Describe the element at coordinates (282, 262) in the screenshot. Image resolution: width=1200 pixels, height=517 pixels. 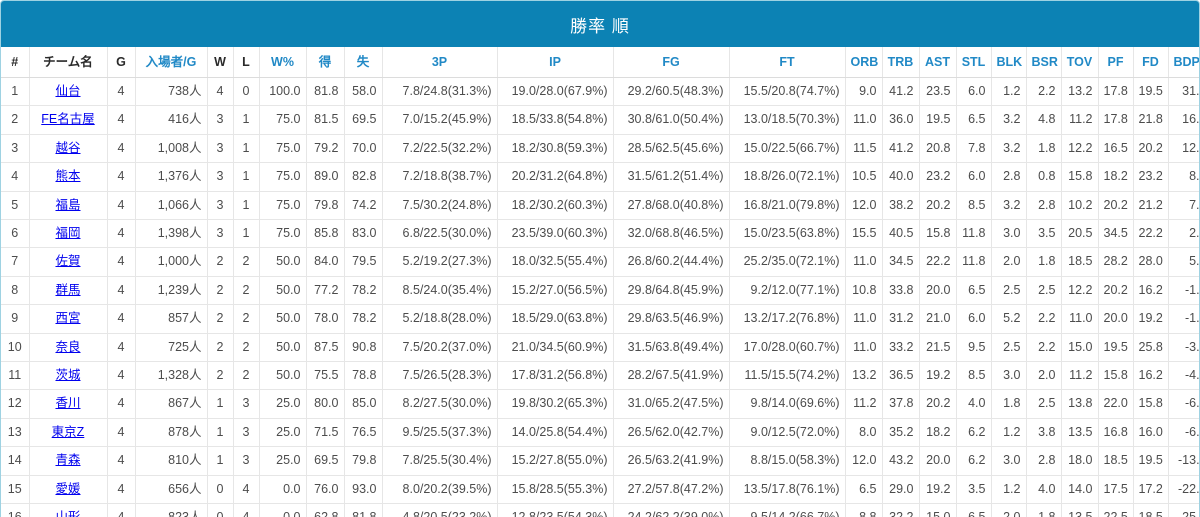
I see `cell-wp: 50.0` at that location.